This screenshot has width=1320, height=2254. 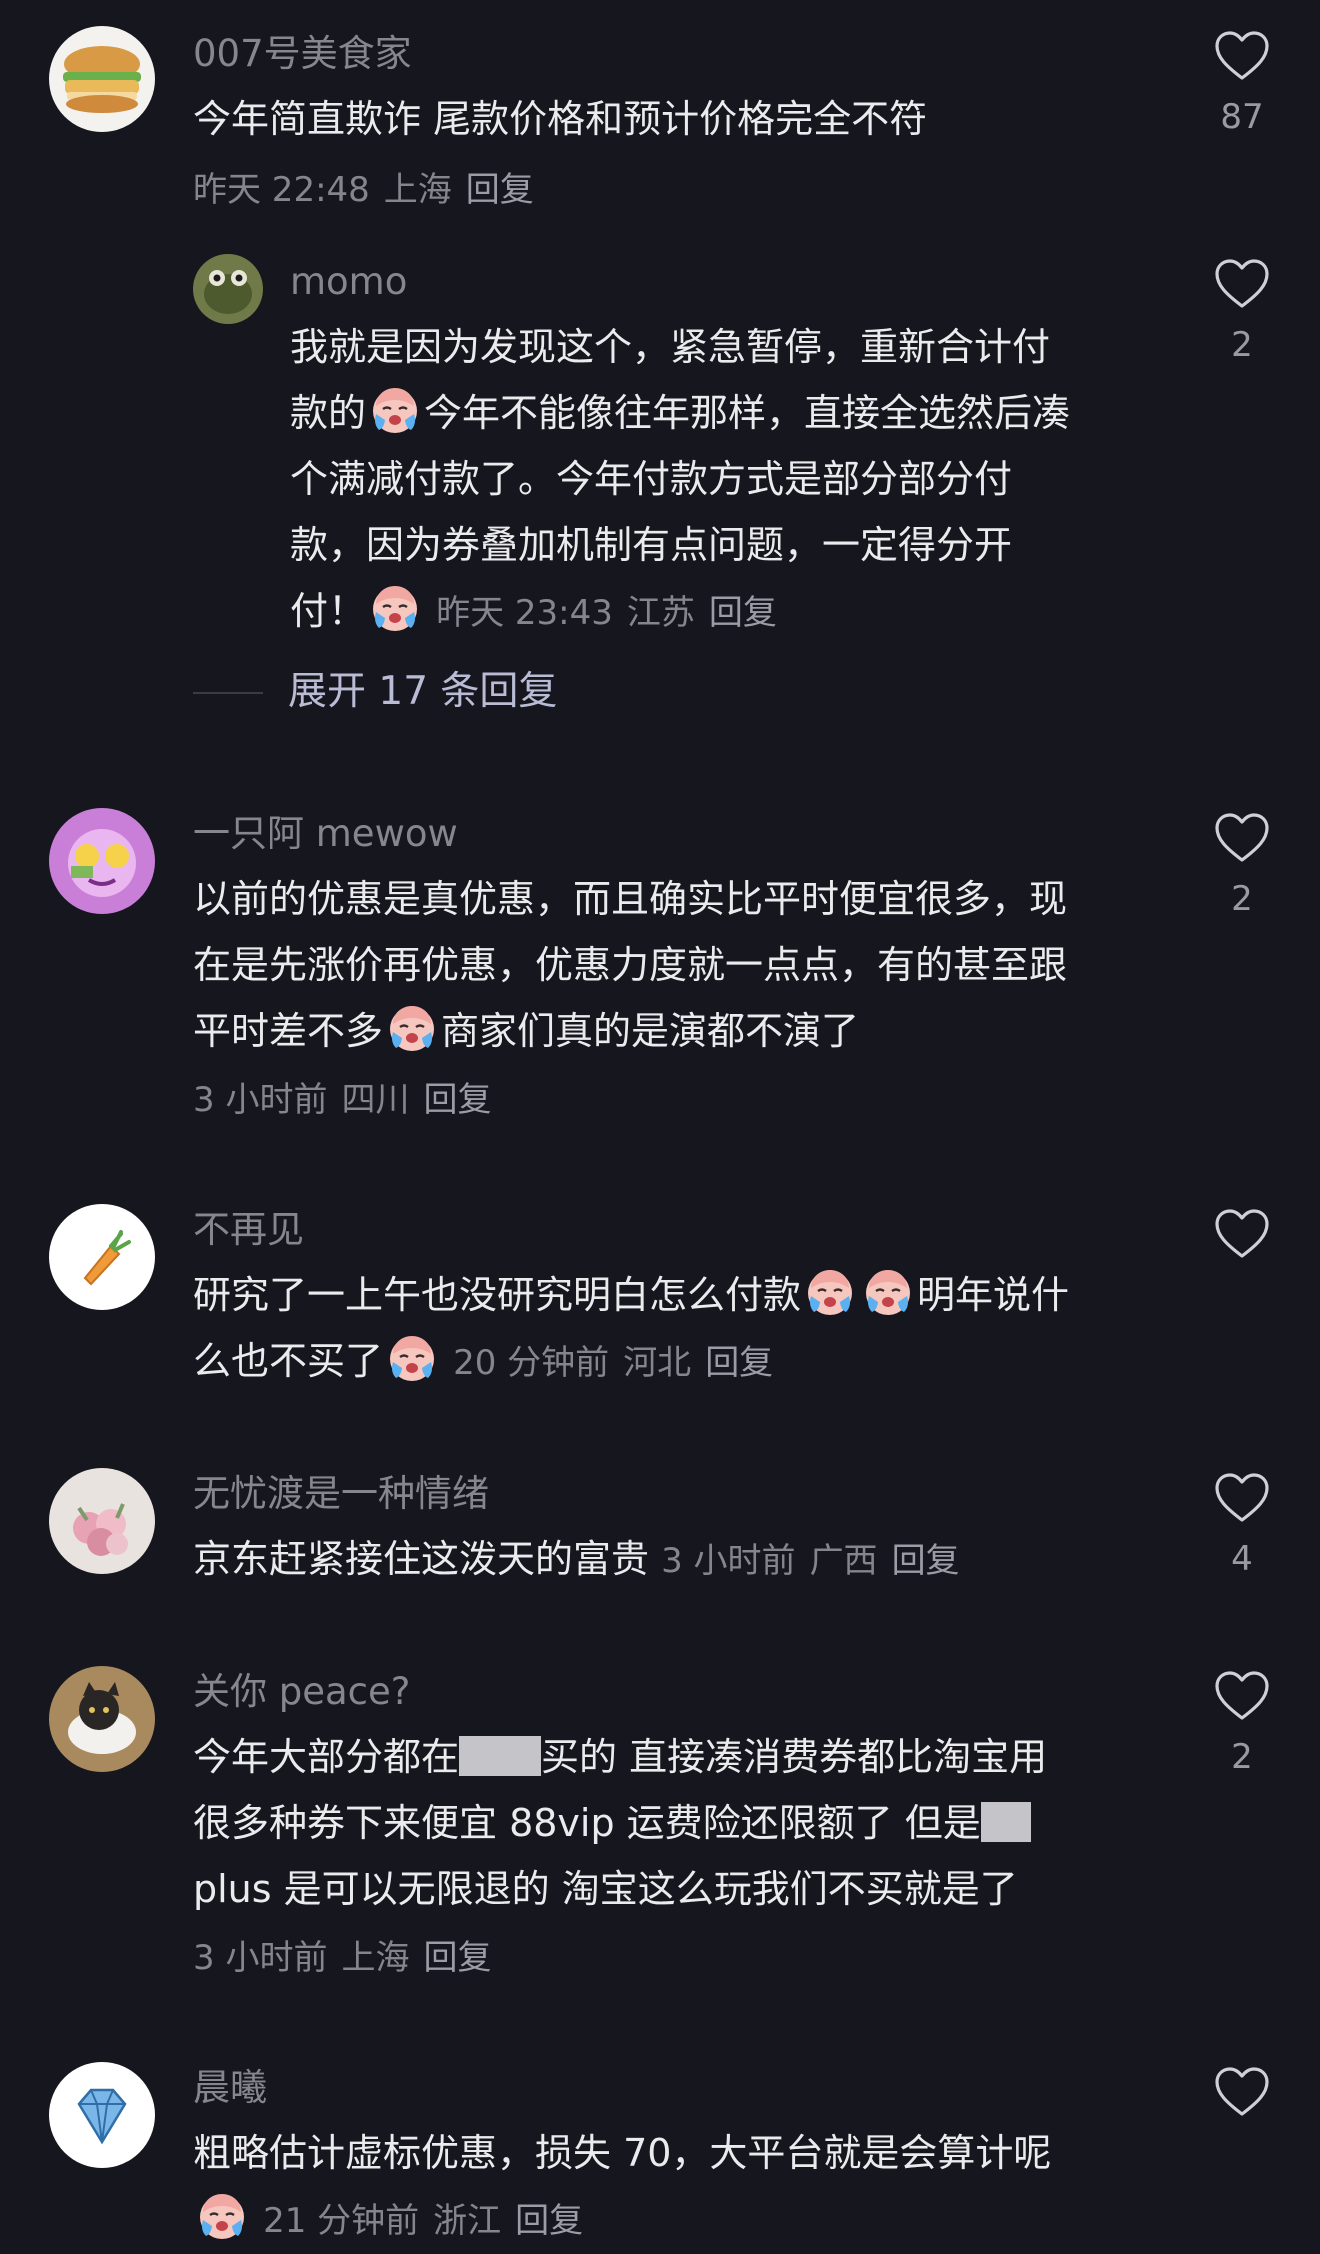 I want to click on text-segment: 付！, so click(x=328, y=611).